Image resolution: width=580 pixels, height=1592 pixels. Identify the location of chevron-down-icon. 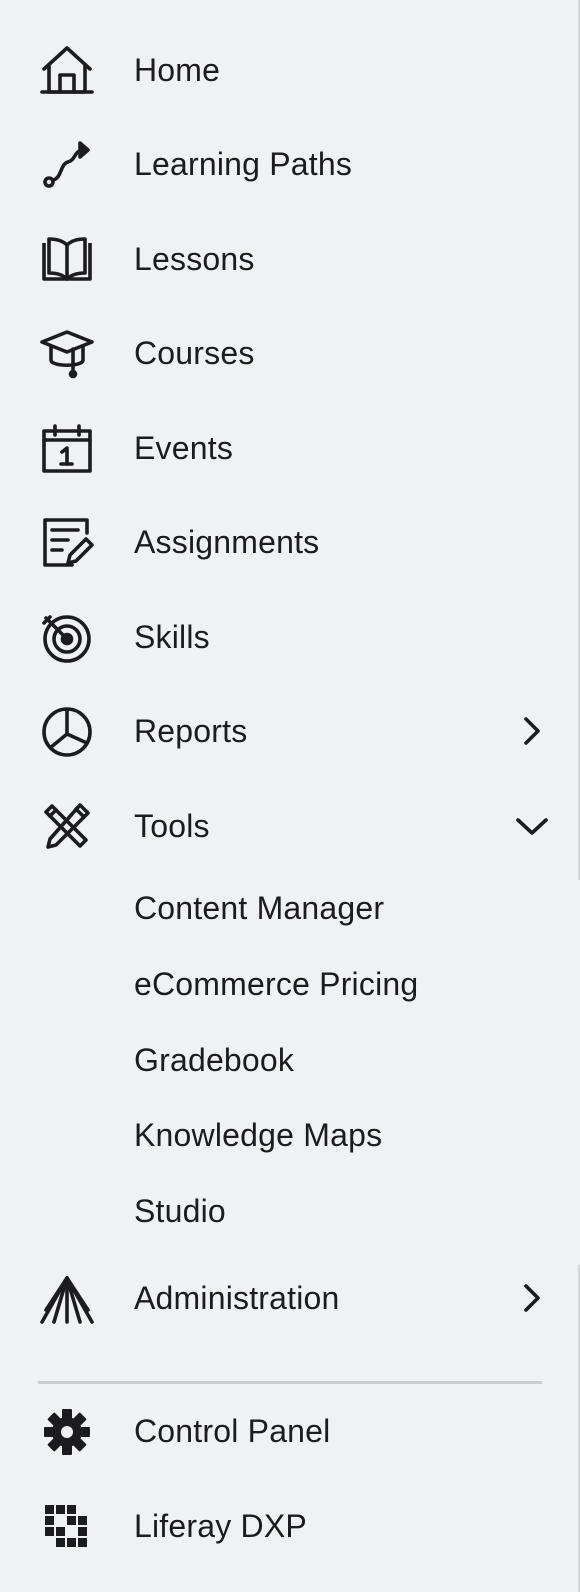
(532, 826).